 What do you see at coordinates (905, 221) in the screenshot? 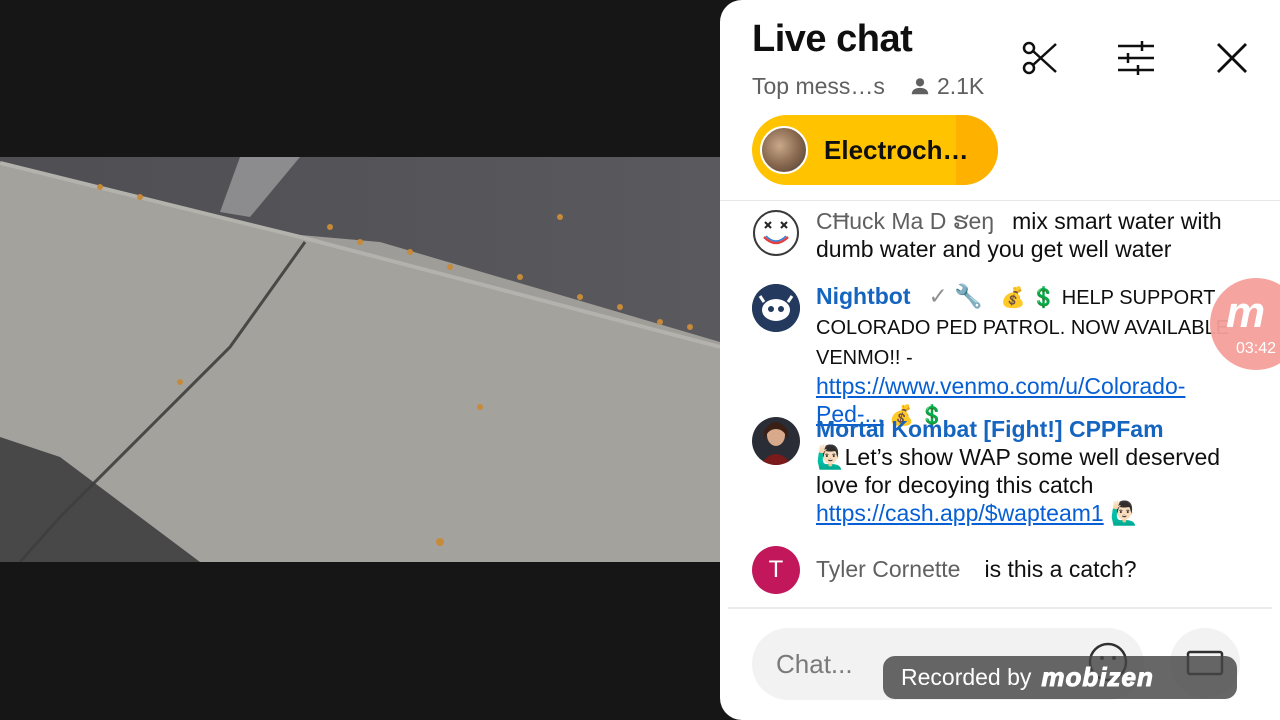
I see `message-author: CĦuck Ma D ຮeŋ` at bounding box center [905, 221].